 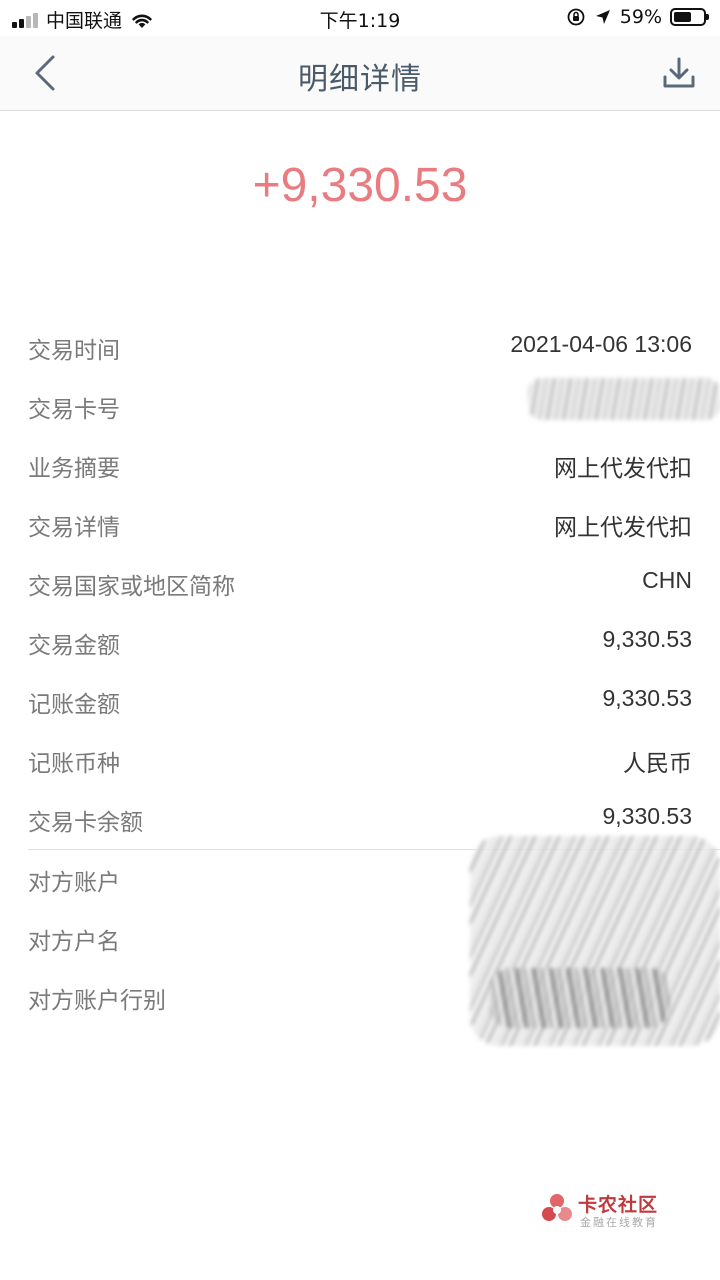 What do you see at coordinates (557, 1207) in the screenshot?
I see `brand-logo-icon` at bounding box center [557, 1207].